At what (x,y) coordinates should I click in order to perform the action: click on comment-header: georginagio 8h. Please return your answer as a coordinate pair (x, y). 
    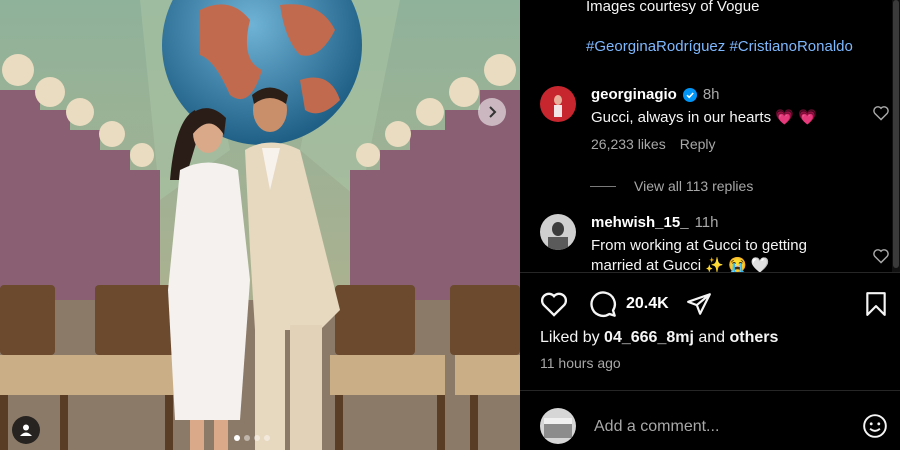
    Looking at the image, I should click on (655, 94).